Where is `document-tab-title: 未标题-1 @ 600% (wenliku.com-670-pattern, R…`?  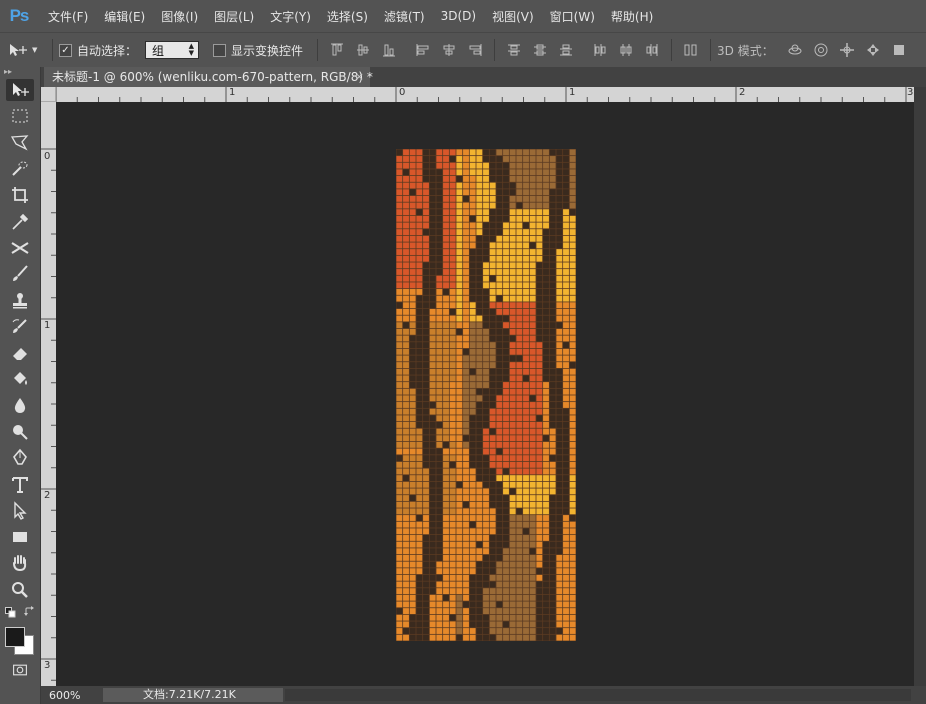 document-tab-title: 未标题-1 @ 600% (wenliku.com-670-pattern, R… is located at coordinates (212, 77).